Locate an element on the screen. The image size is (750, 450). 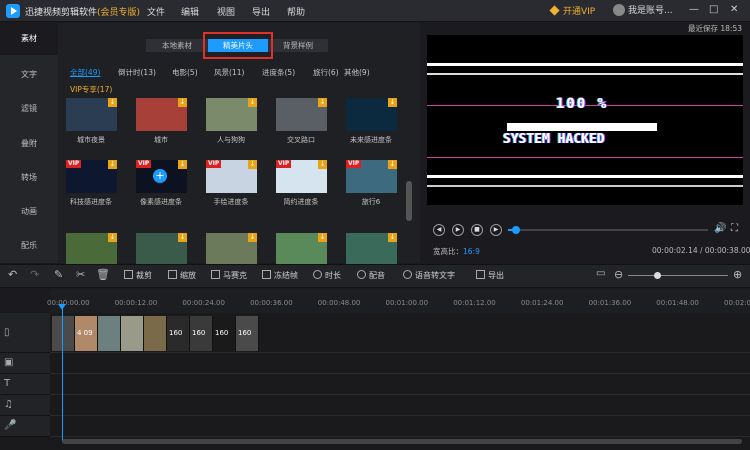
mosaic-button: 马赛克 is located at coordinates (229, 275).